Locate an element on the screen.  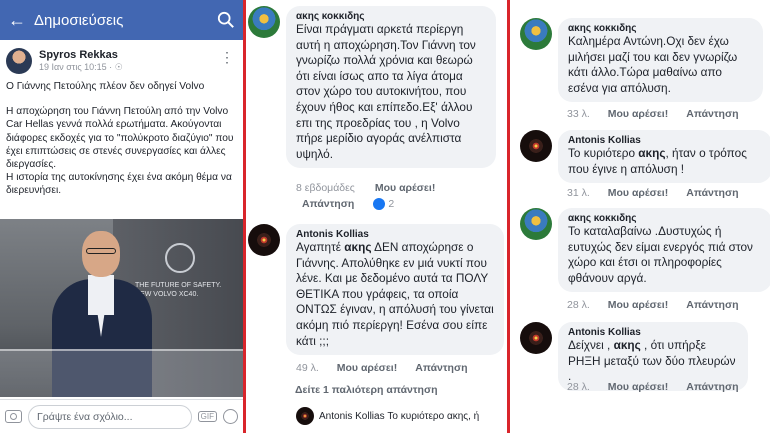
comment-actions: 33 λ. Μου αρέσει! Απάντηση is located at coordinates (653, 114).